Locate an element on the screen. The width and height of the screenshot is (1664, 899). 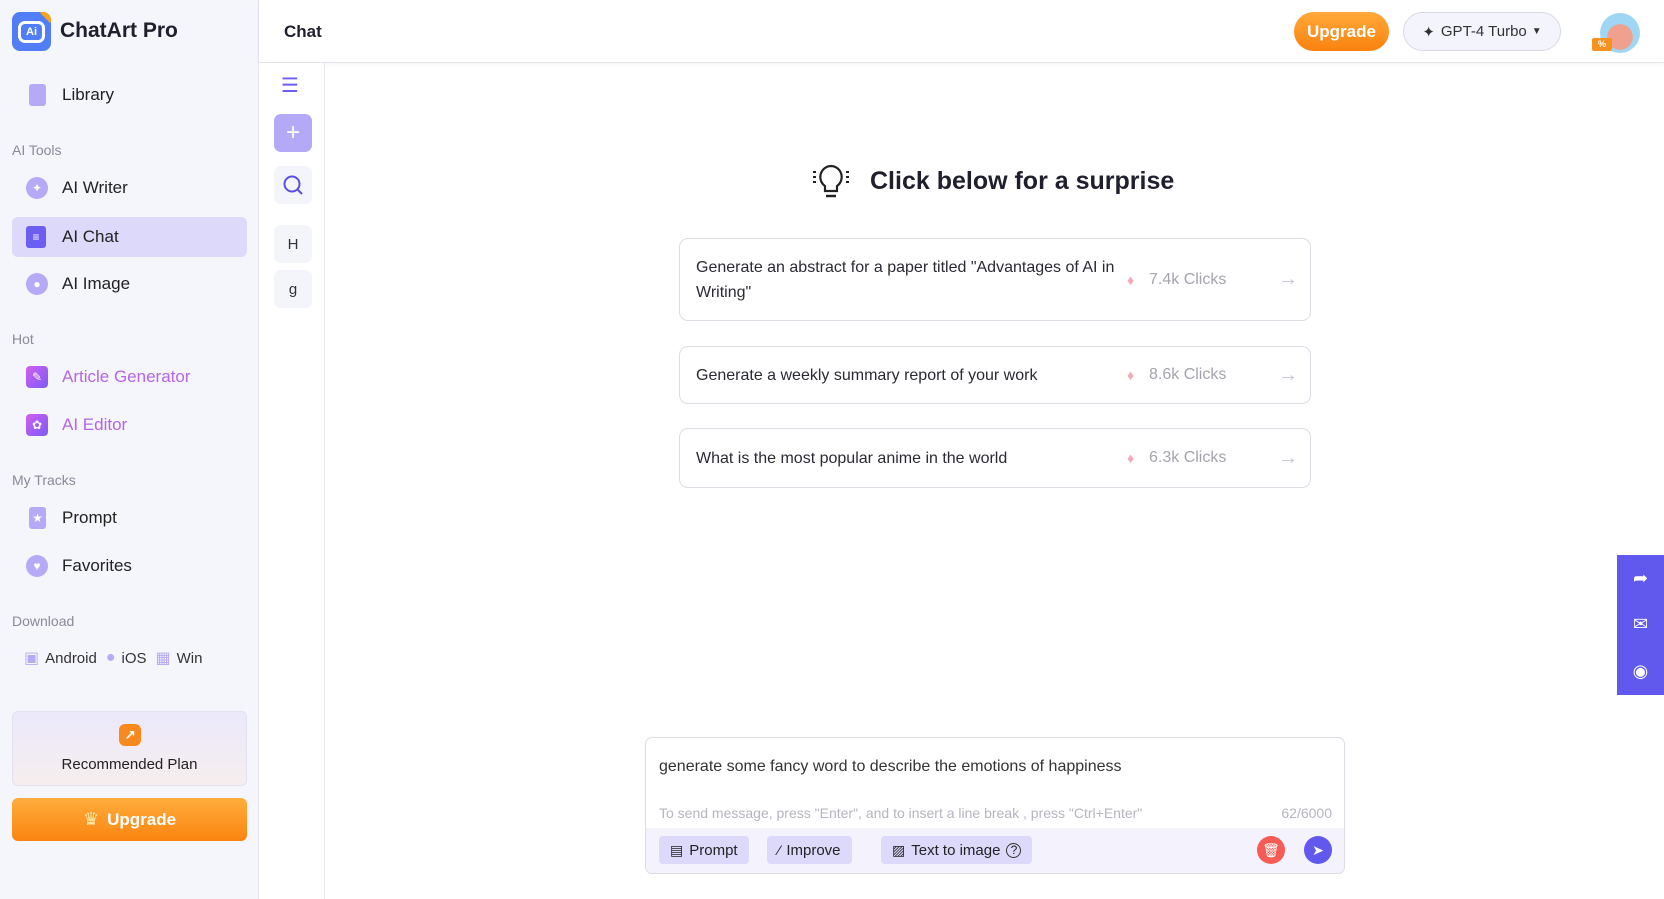
sidebar-item-favorites: ♥ Favorites is located at coordinates (129, 566).